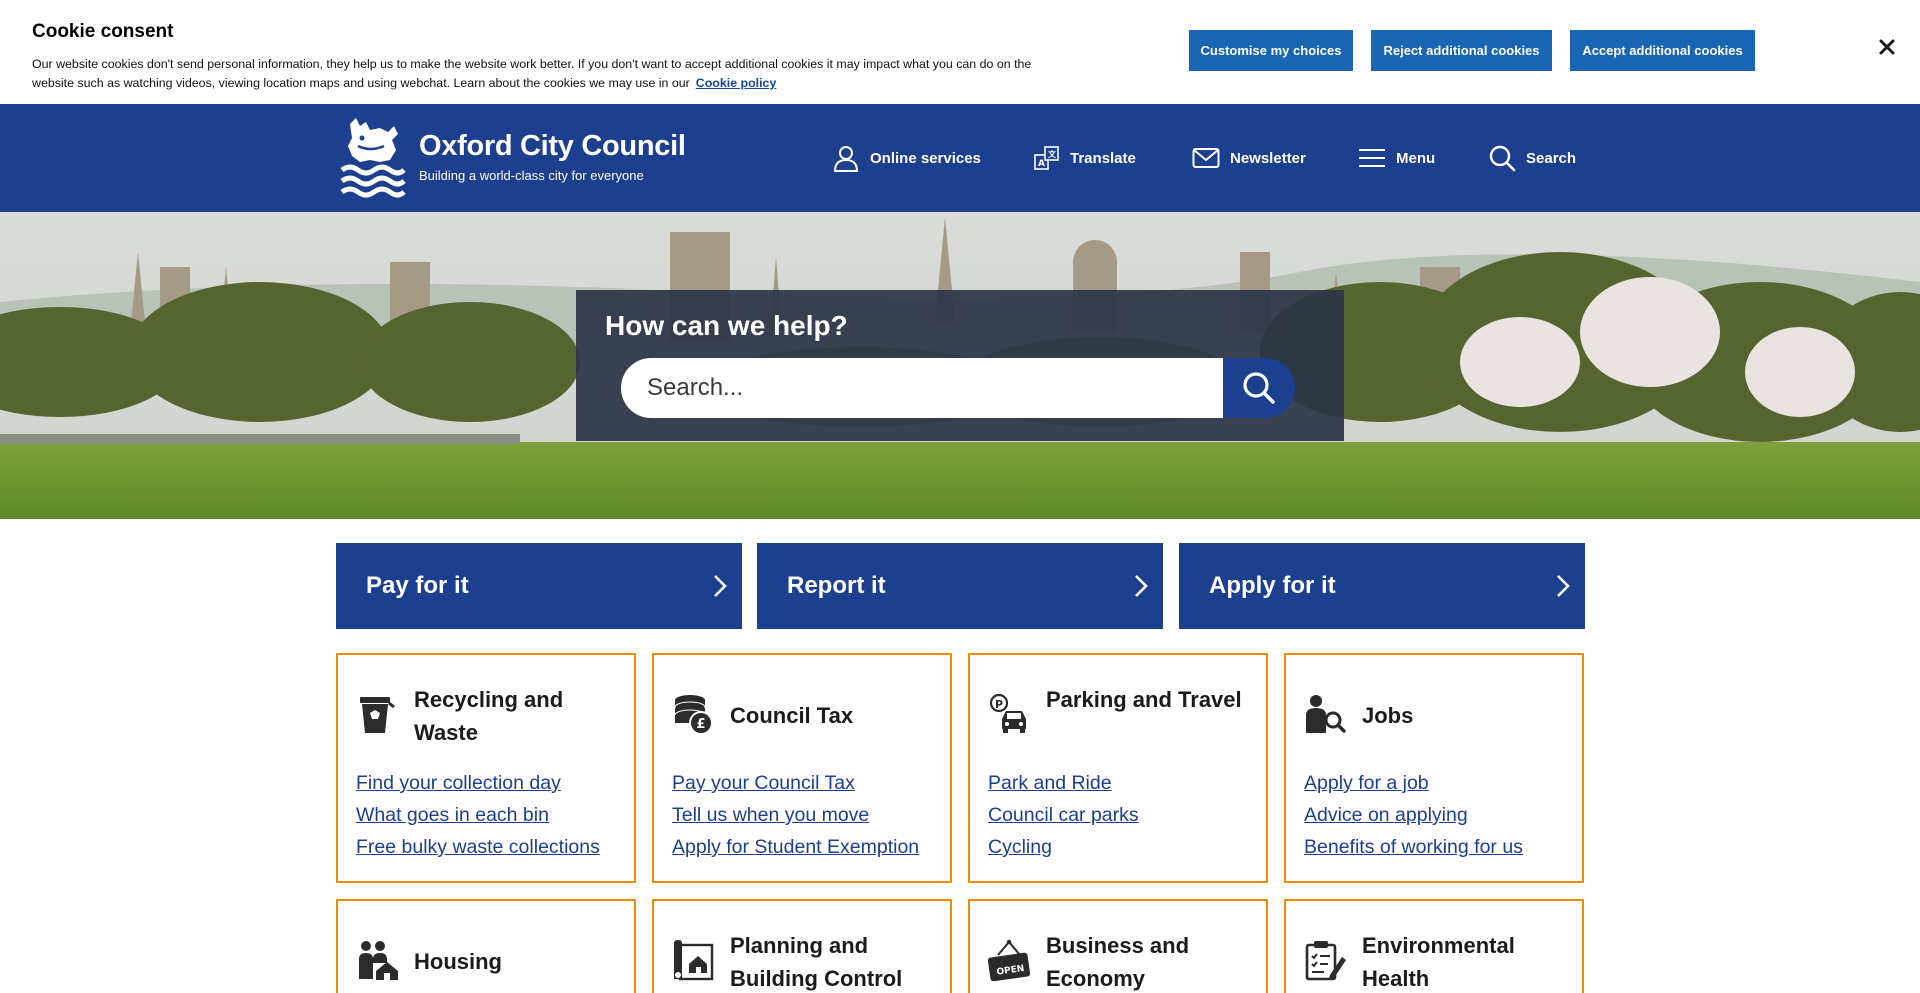 This screenshot has width=1920, height=993. I want to click on card-title: Planning and Building Control, so click(835, 961).